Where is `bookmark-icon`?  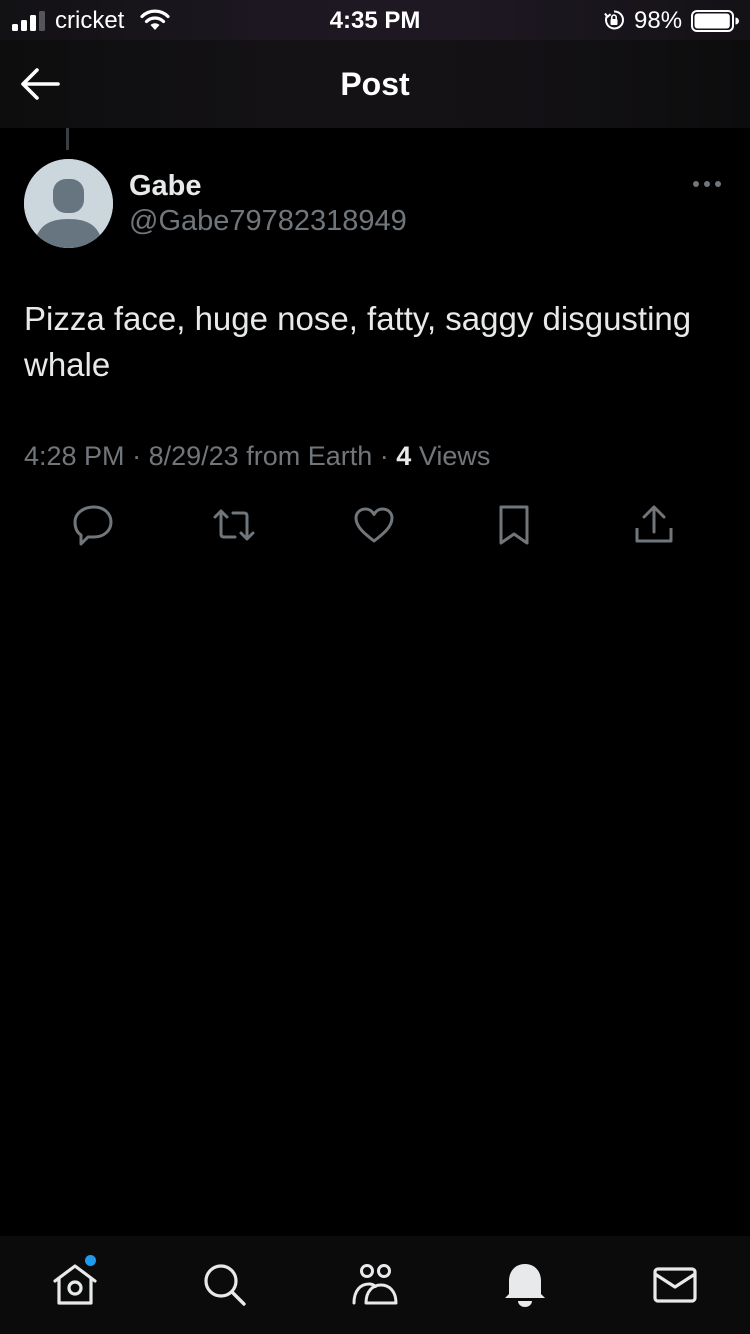
bookmark-icon is located at coordinates (514, 525).